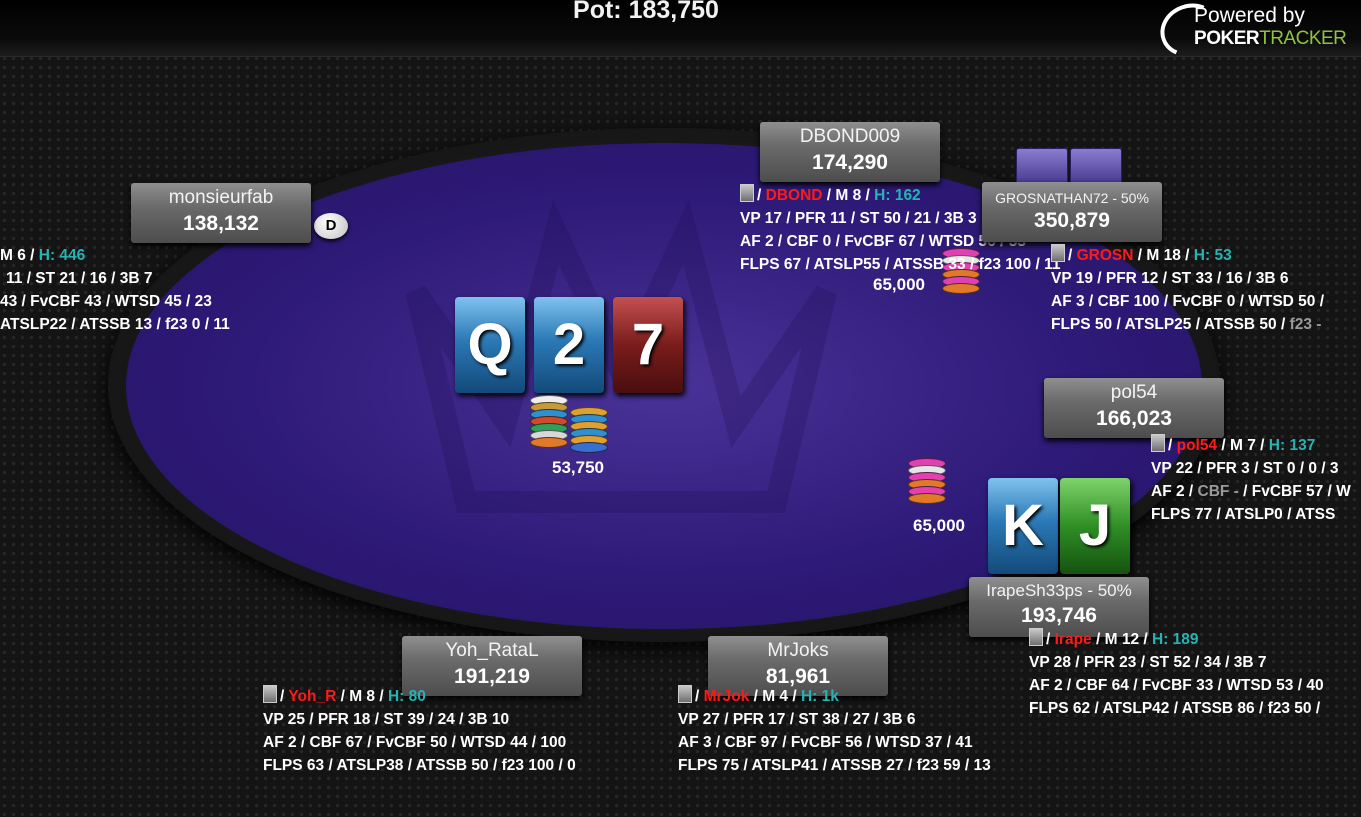 This screenshot has height=817, width=1361. Describe the element at coordinates (578, 467) in the screenshot. I see `pot-chips-amount: 53,750` at that location.